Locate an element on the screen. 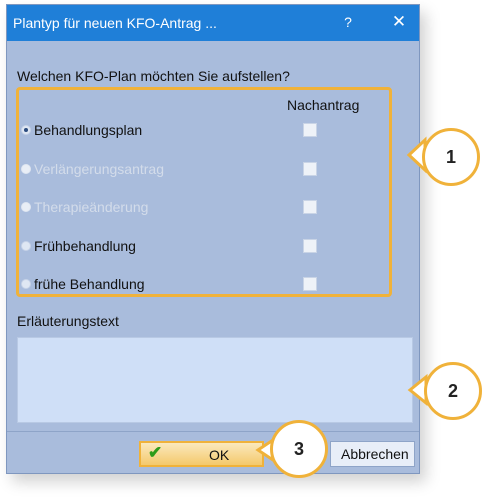  callout-1-badge: 1 is located at coordinates (451, 157).